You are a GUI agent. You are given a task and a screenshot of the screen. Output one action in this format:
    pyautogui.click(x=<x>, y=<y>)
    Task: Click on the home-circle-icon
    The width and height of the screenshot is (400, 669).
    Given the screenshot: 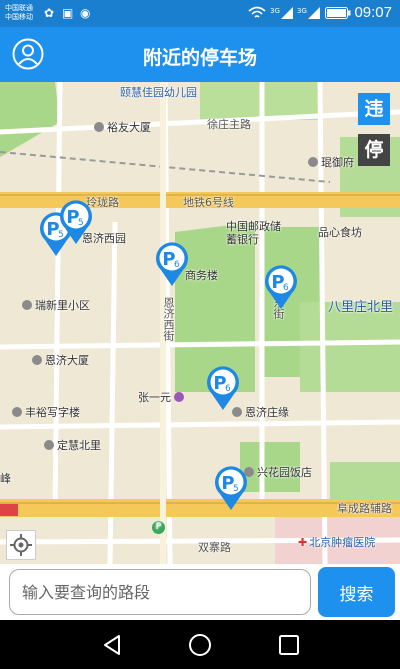 What is the action you would take?
    pyautogui.click(x=200, y=645)
    